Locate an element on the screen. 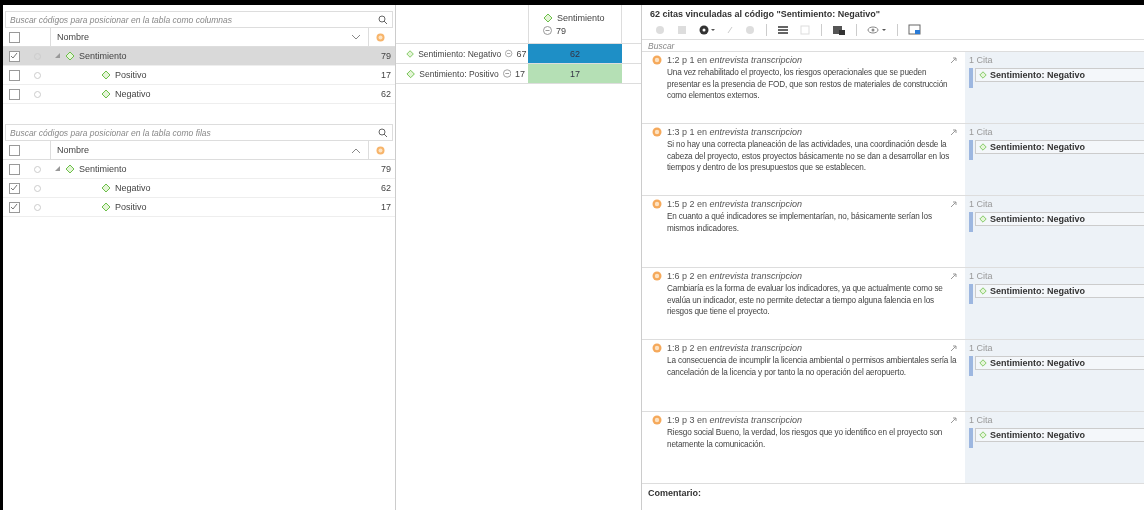  search-field: Buscar is located at coordinates (893, 45).